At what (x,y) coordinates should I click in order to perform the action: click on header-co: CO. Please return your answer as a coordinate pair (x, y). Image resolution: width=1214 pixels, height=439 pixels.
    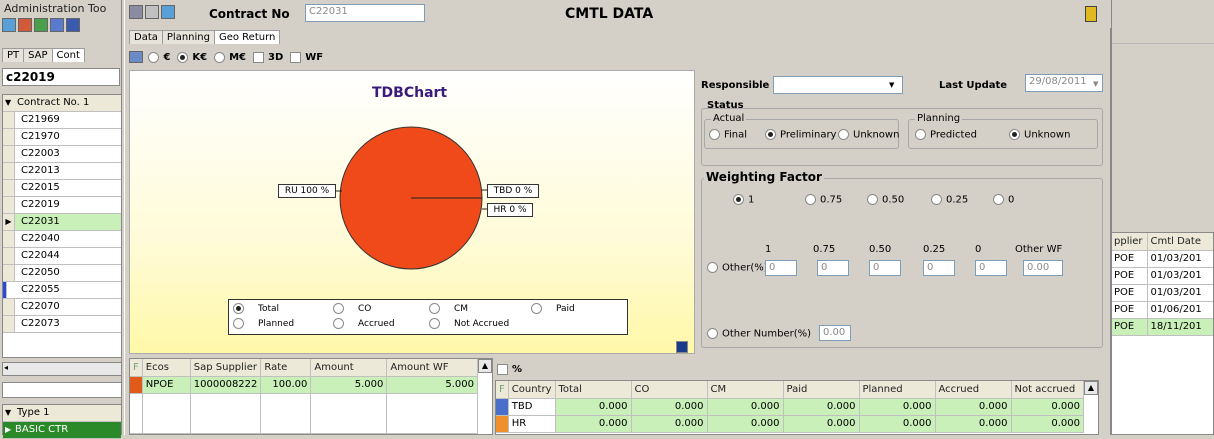
    Looking at the image, I should click on (669, 390).